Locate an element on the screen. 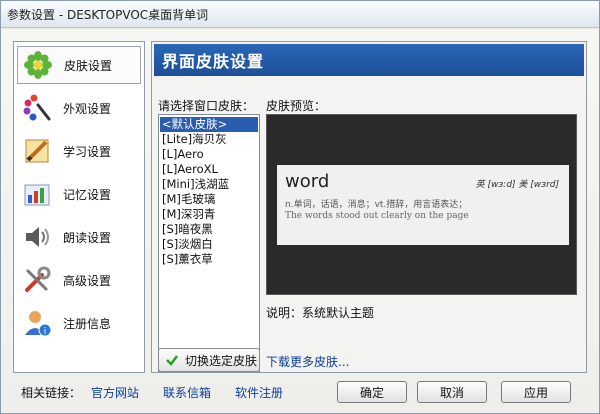 The height and width of the screenshot is (414, 600). sidebar-item-label: 记忆设置 is located at coordinates (87, 194).